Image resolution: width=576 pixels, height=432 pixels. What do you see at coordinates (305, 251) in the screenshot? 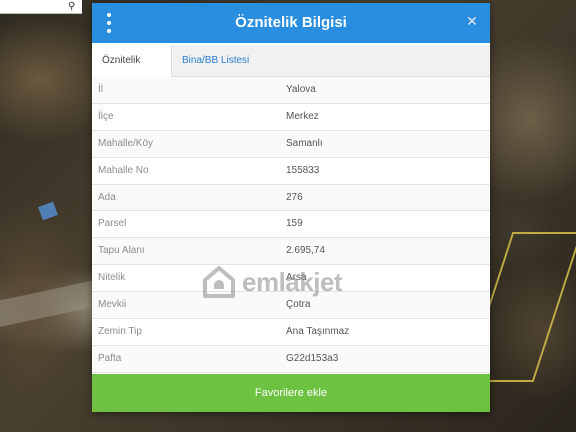
I see `row-value: 2.695,74` at bounding box center [305, 251].